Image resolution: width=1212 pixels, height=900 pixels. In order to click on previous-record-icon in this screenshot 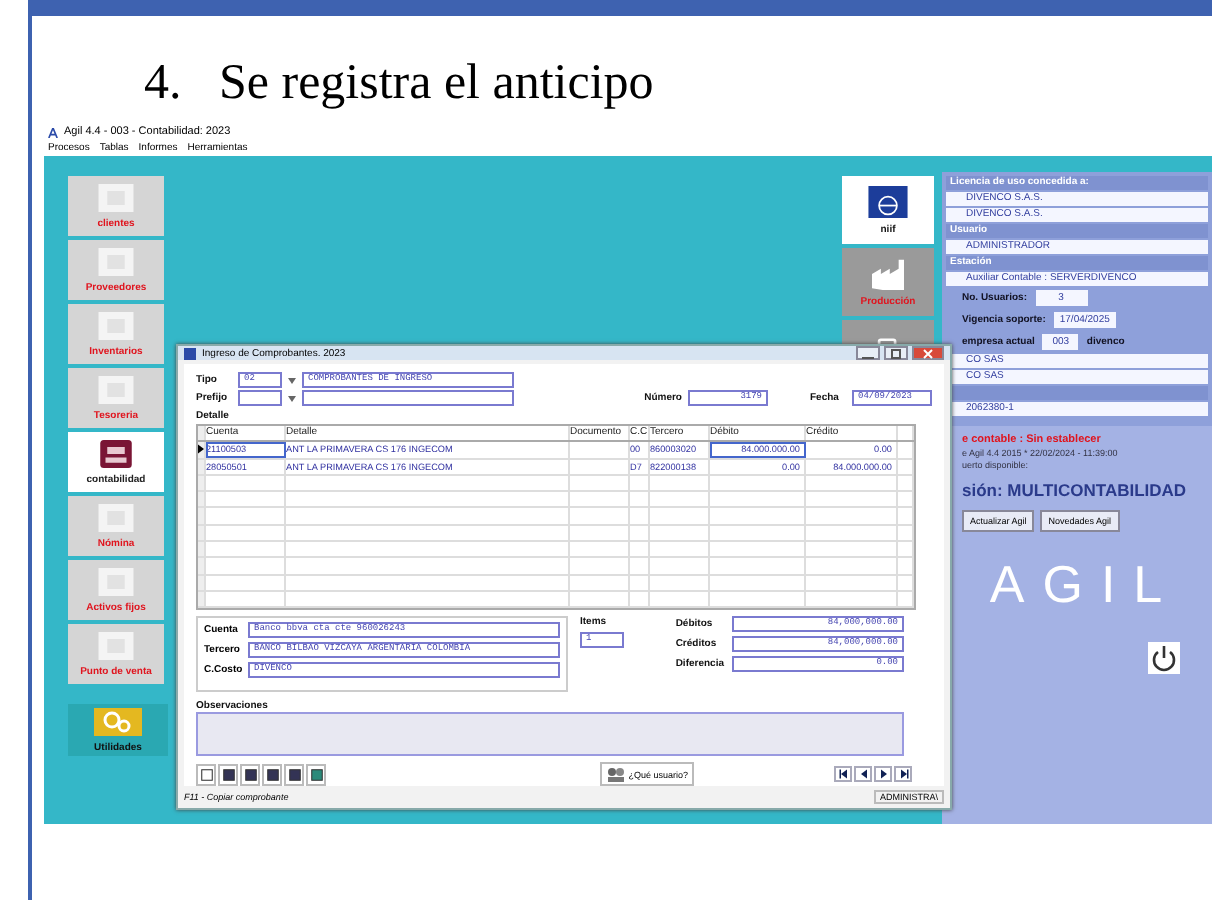, I will do `click(863, 774)`.